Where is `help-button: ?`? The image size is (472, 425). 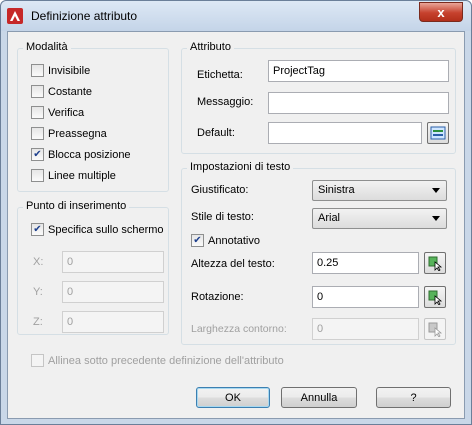 help-button: ? is located at coordinates (413, 397).